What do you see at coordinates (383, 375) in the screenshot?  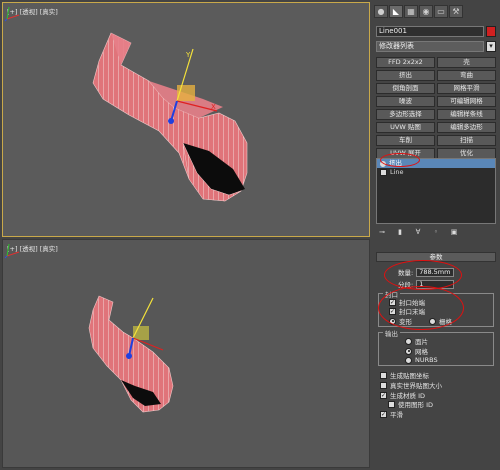 I see `gen-map-checkbox` at bounding box center [383, 375].